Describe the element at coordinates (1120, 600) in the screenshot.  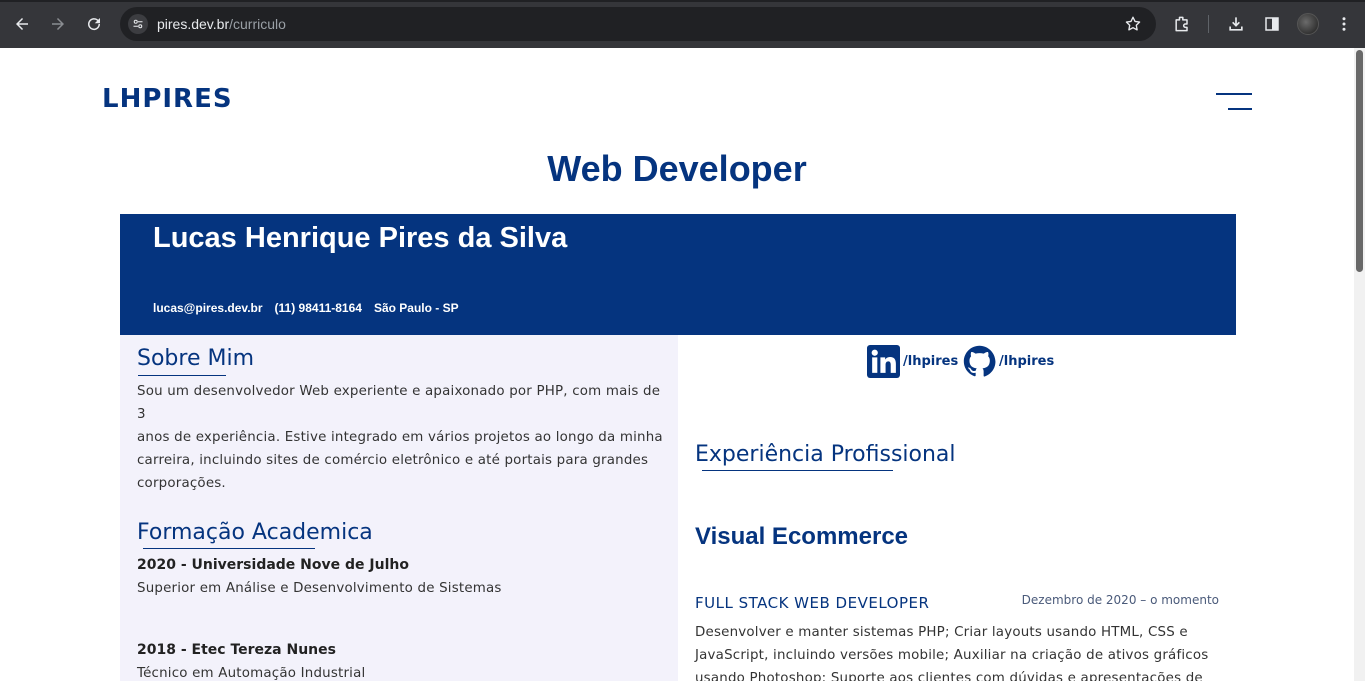
I see `job-date: Dezembro de 2020 – o momento` at that location.